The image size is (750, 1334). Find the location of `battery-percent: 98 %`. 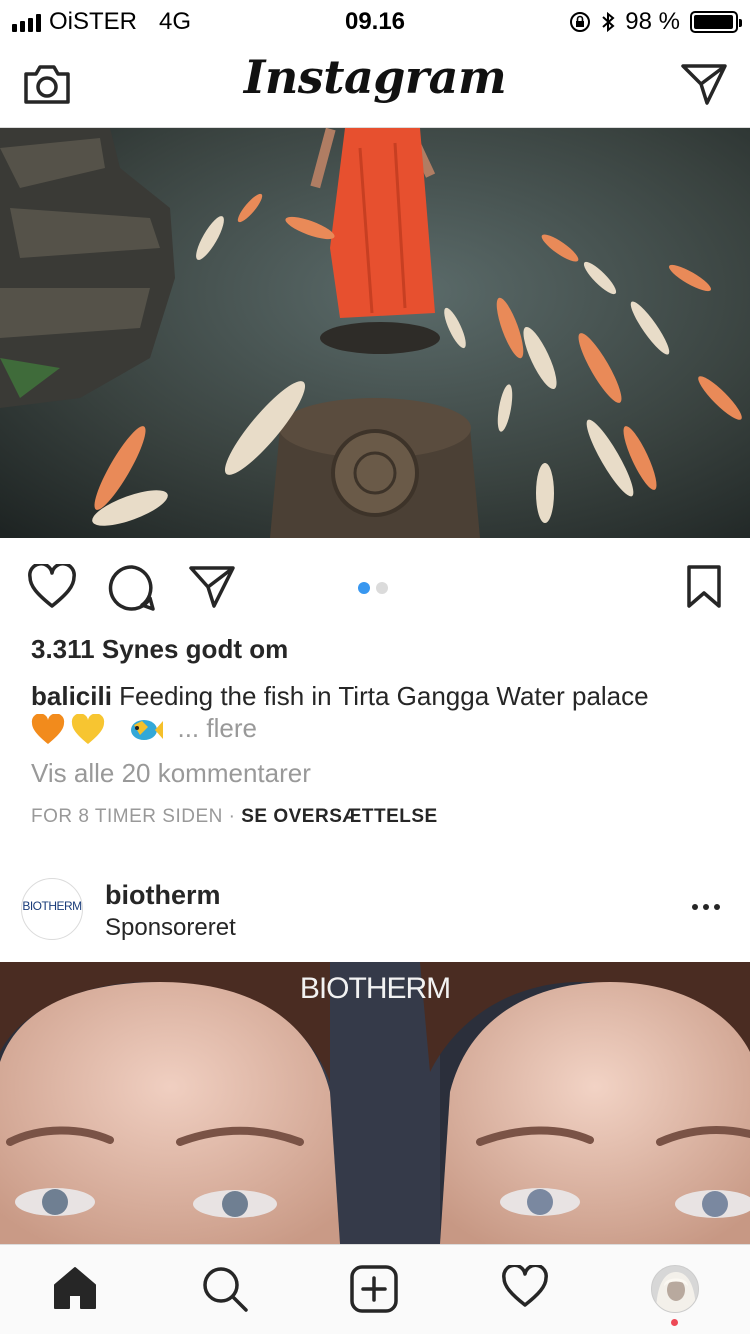

battery-percent: 98 % is located at coordinates (652, 21).